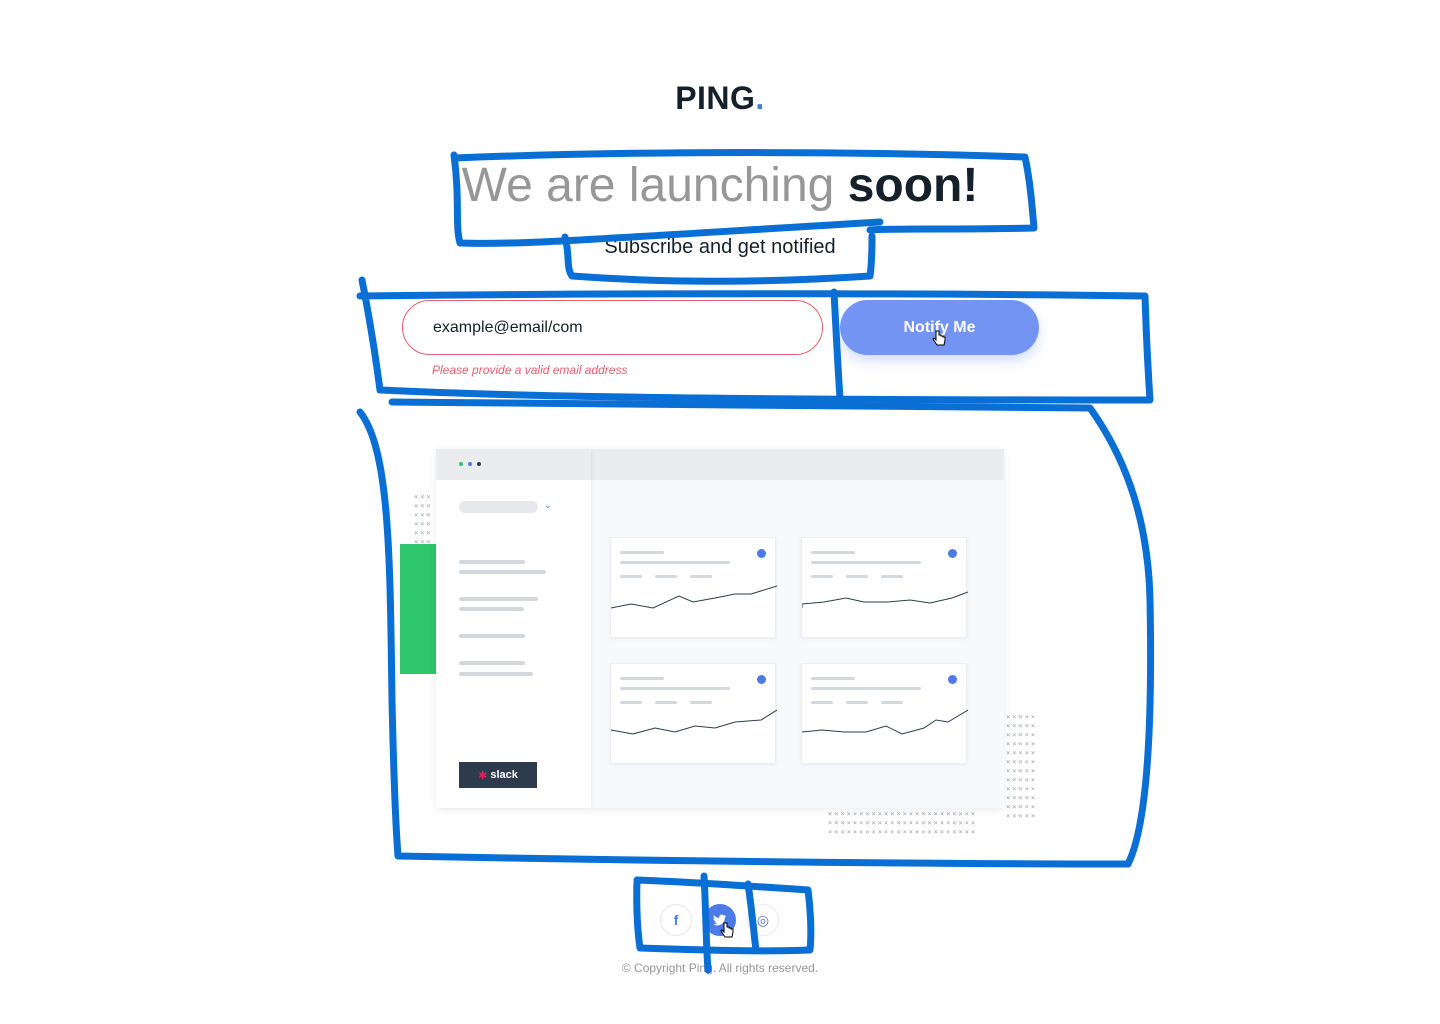 Image resolution: width=1440 pixels, height=1024 pixels. I want to click on slack-badge: ✱ slack, so click(498, 775).